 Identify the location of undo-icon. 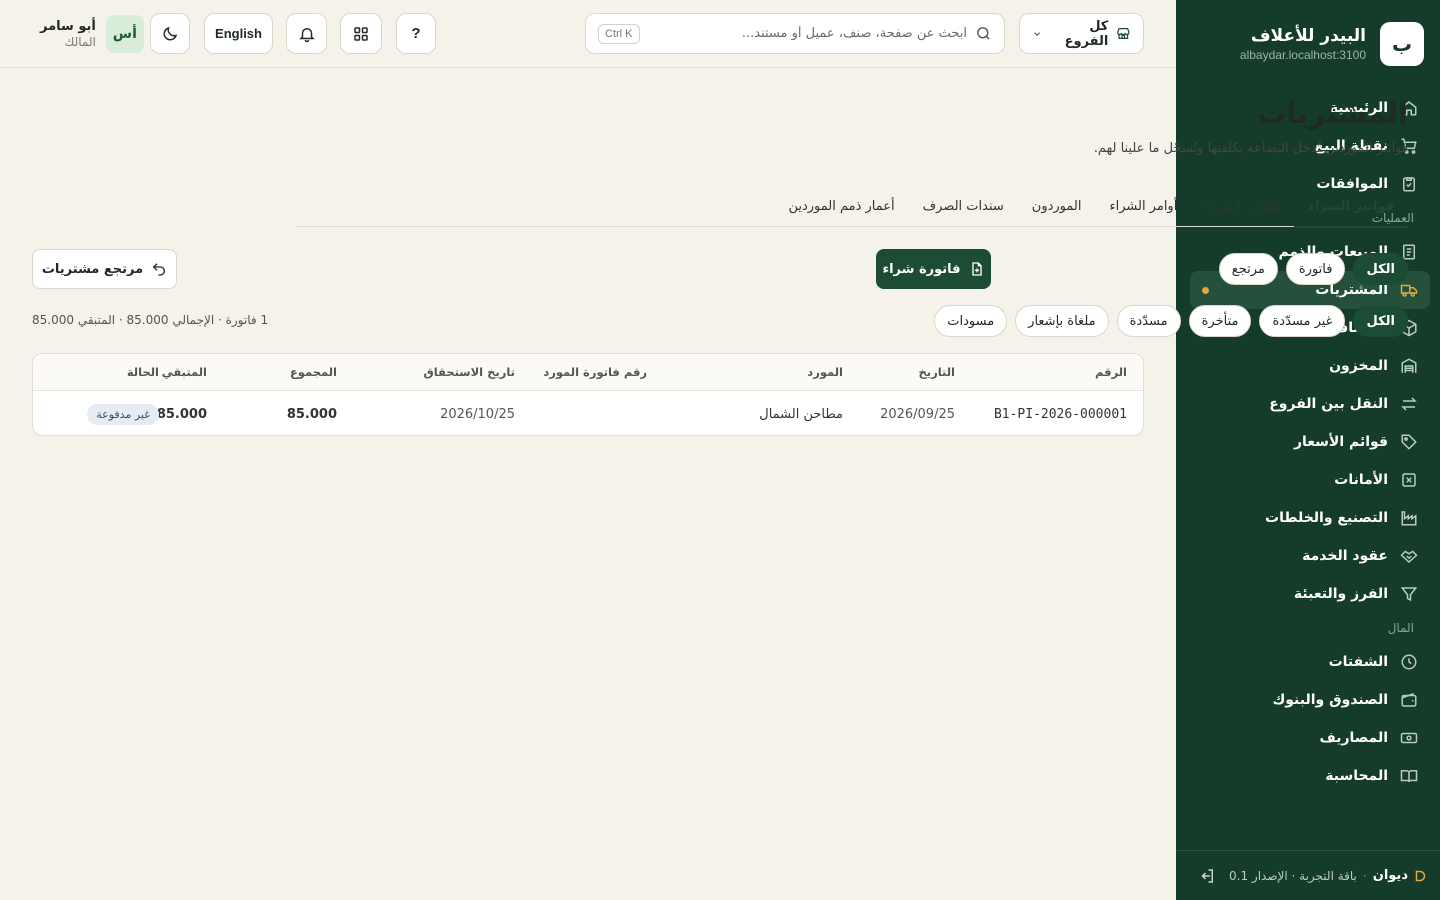
(159, 269).